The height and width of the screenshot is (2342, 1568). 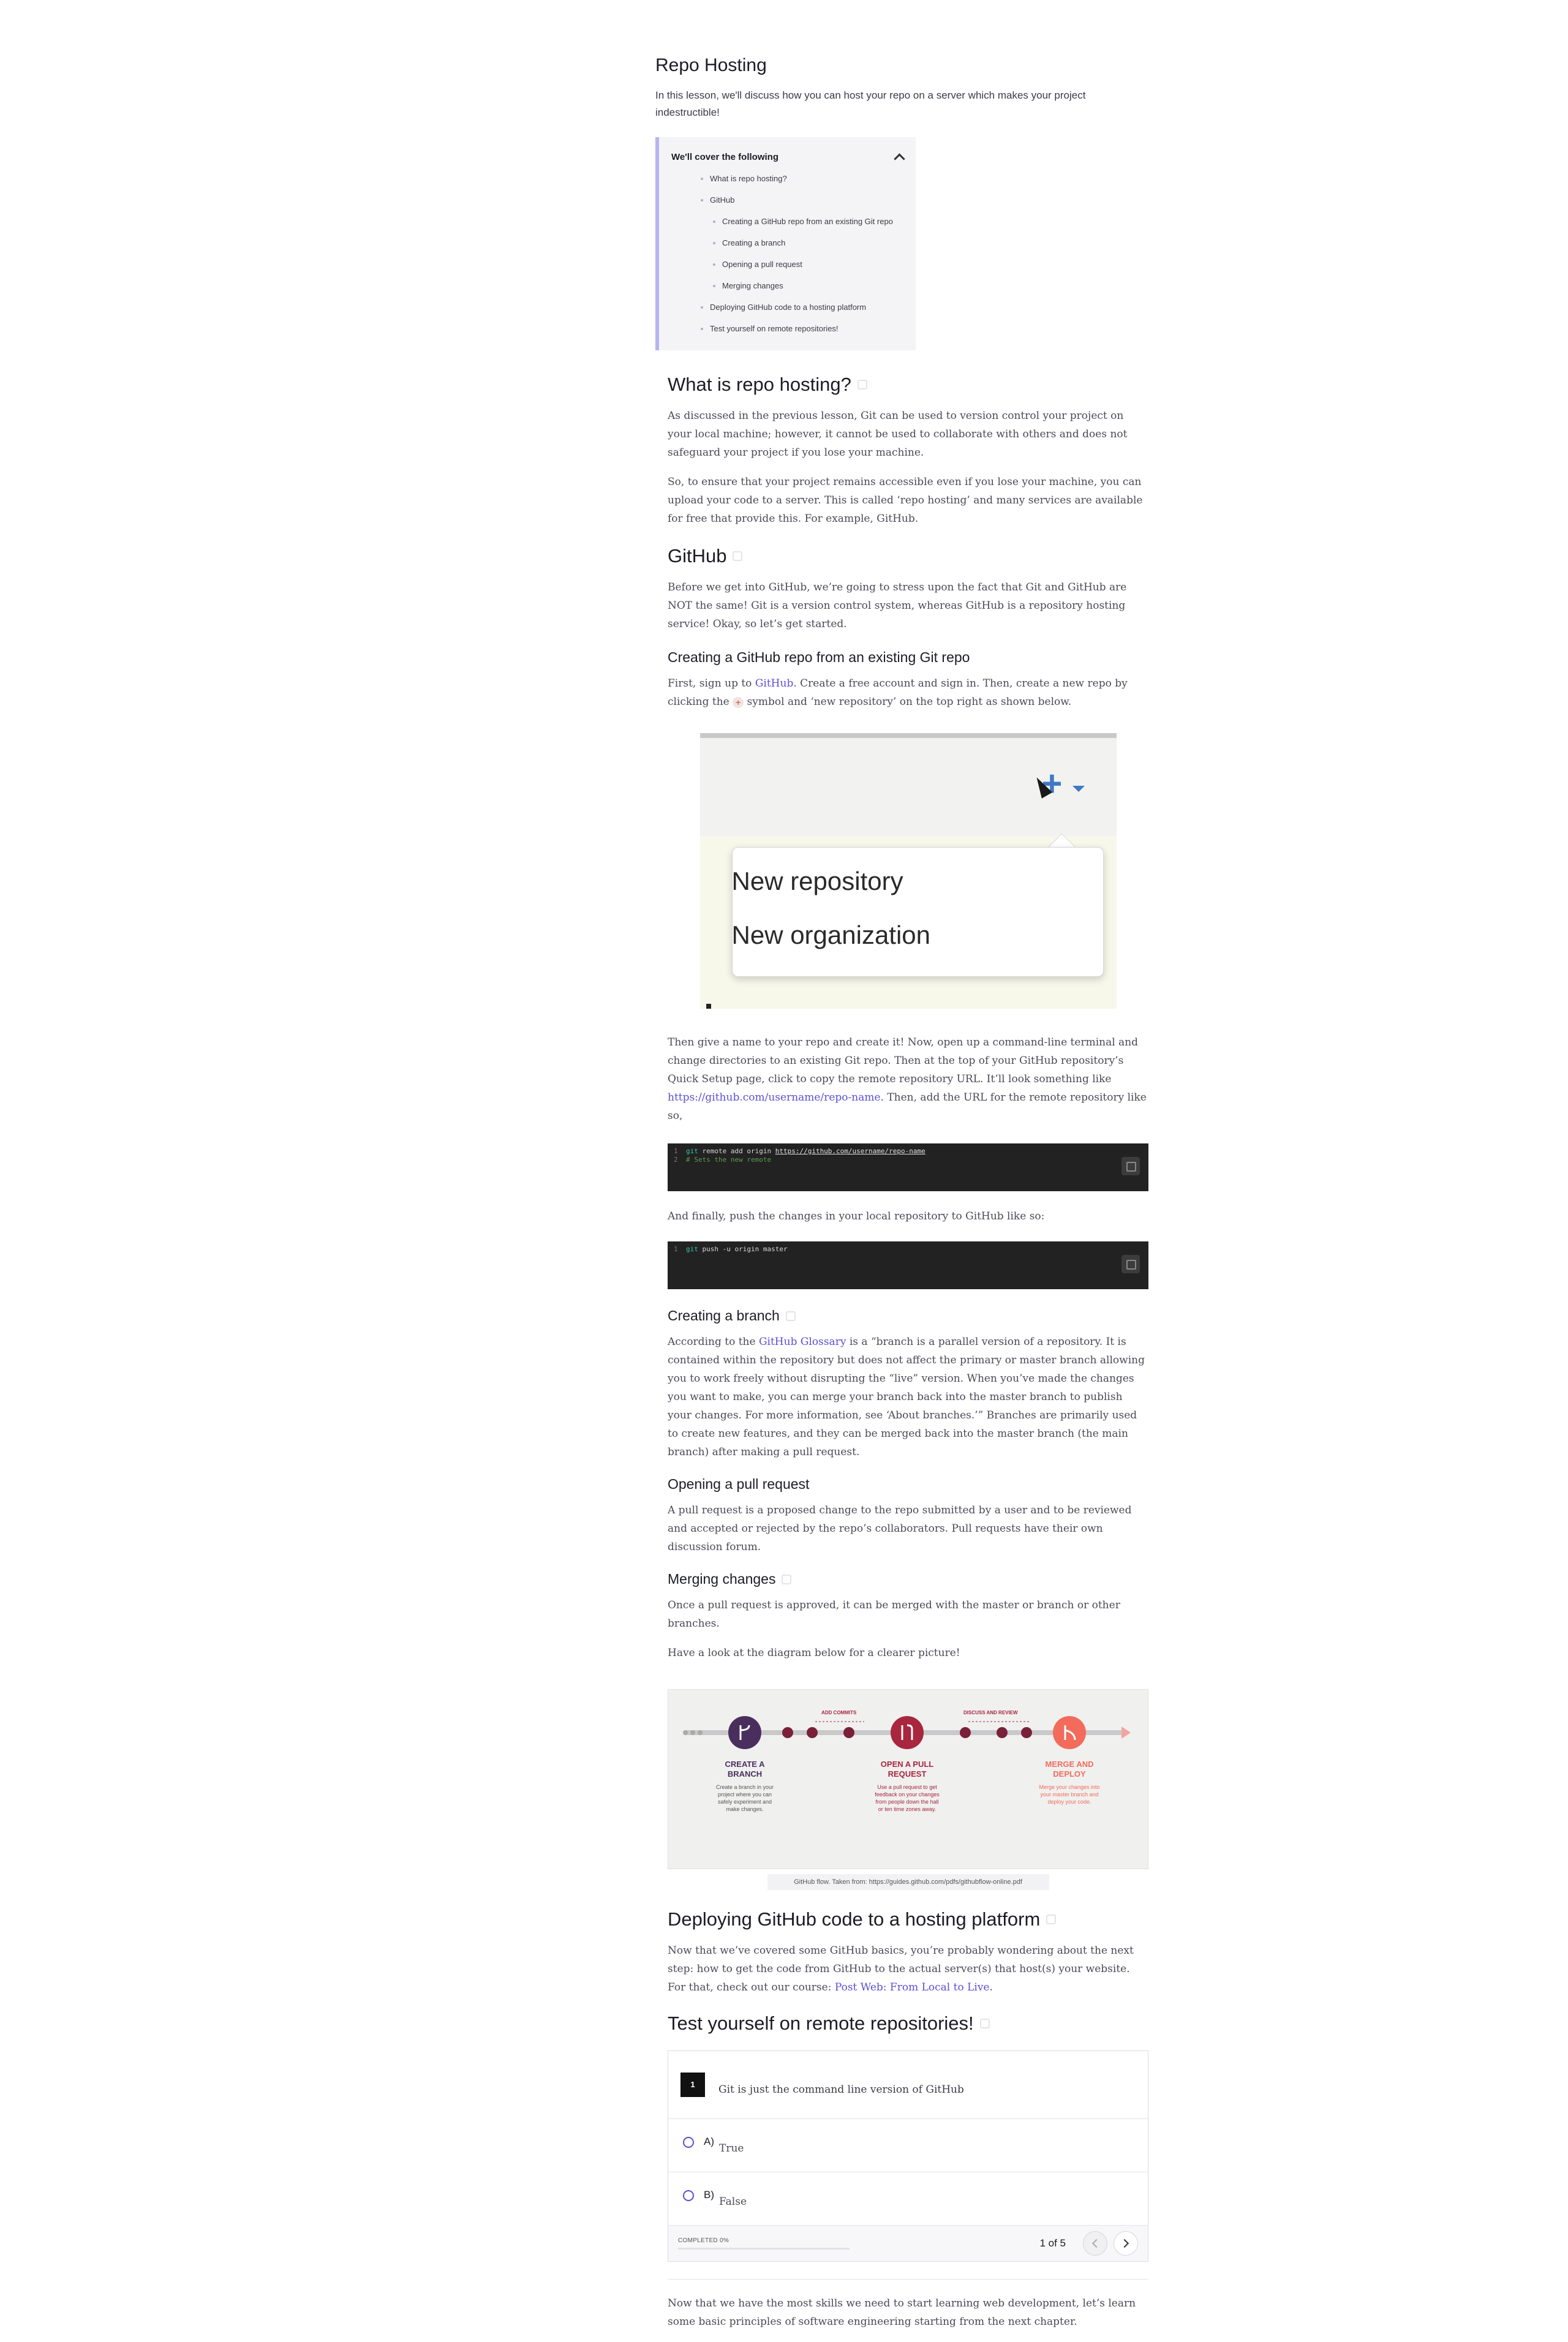 What do you see at coordinates (745, 1774) in the screenshot?
I see `step1-title: BRANCH` at bounding box center [745, 1774].